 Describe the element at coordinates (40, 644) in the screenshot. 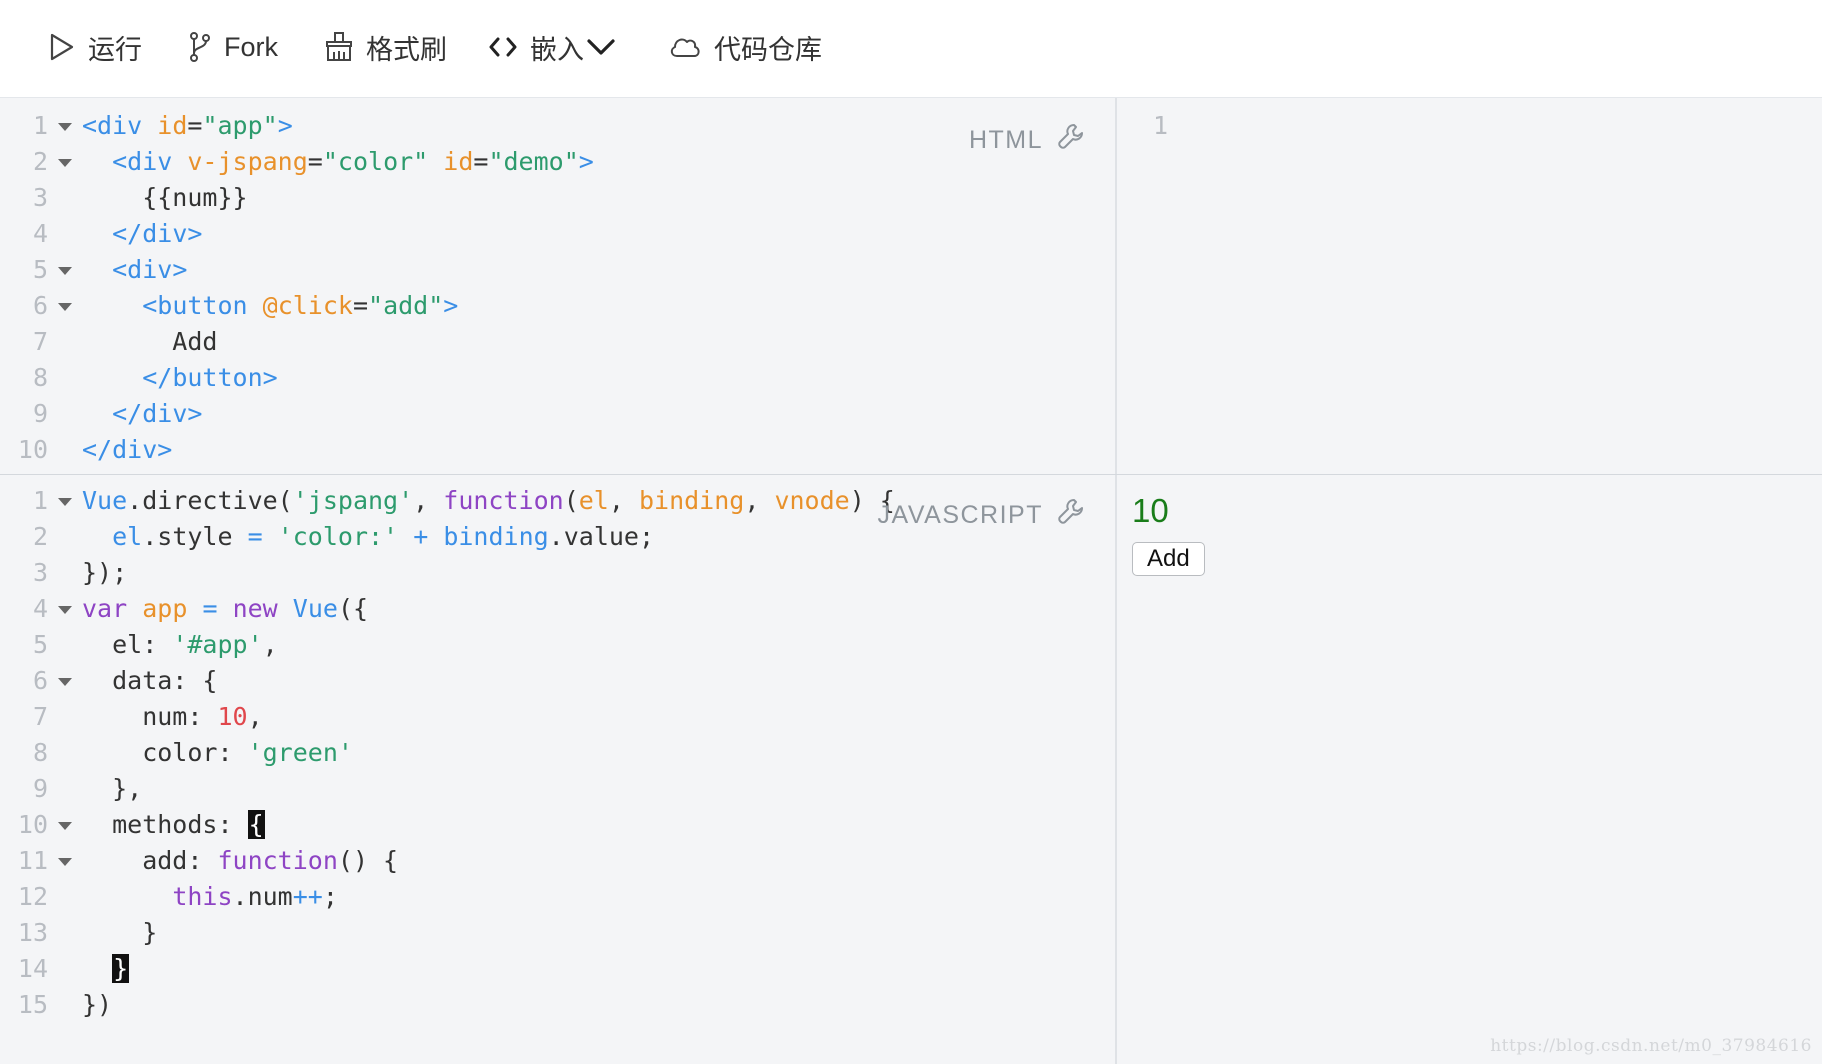

I see `line-number: 5` at that location.